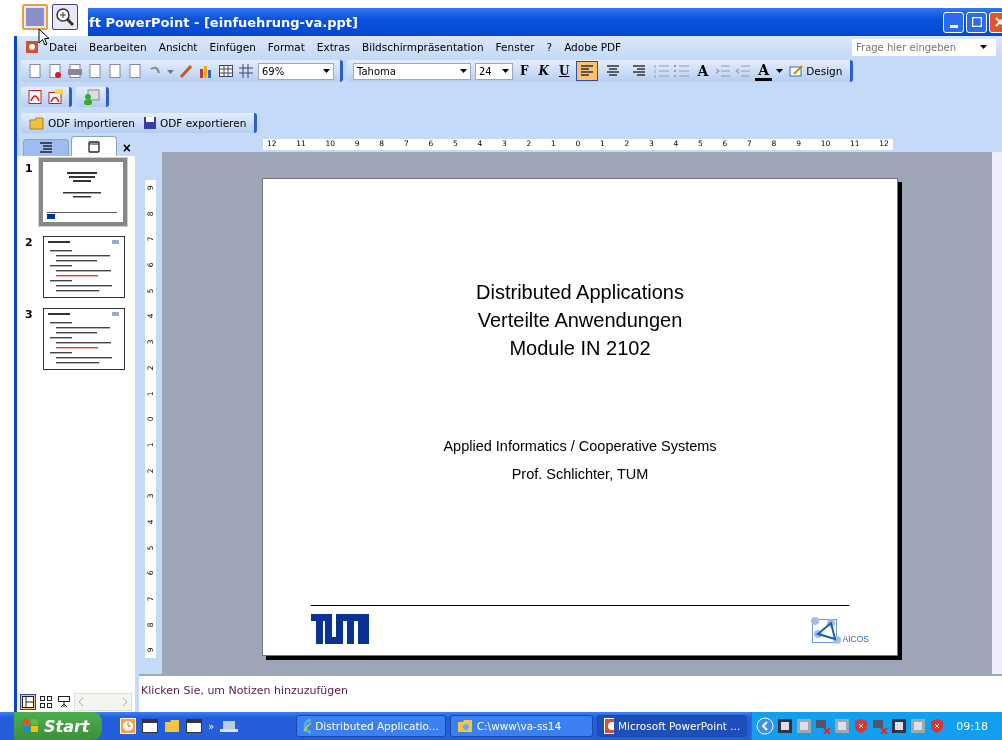 The image size is (1002, 740). I want to click on zoom-dropdown: 69%, so click(296, 71).